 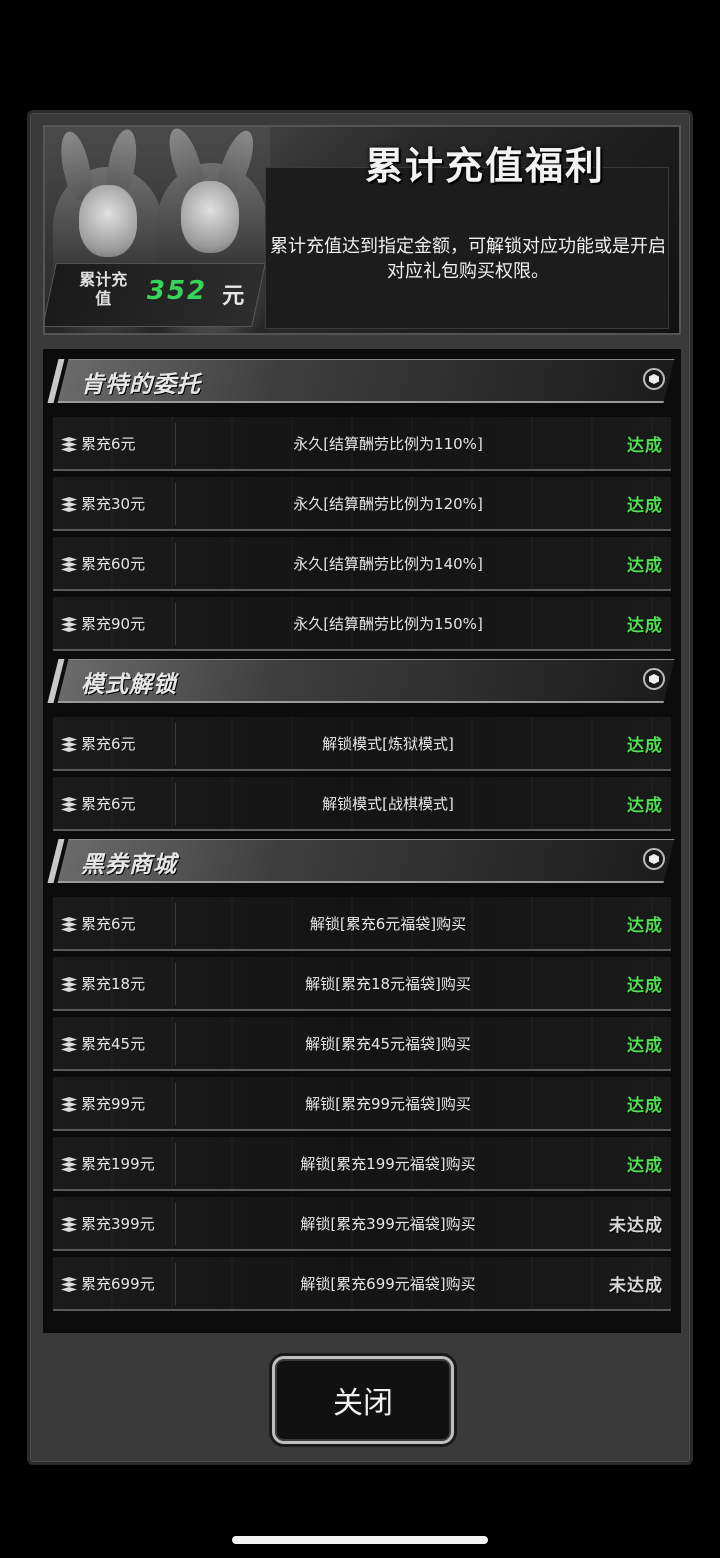 I want to click on counter-unit: 元, so click(x=233, y=296).